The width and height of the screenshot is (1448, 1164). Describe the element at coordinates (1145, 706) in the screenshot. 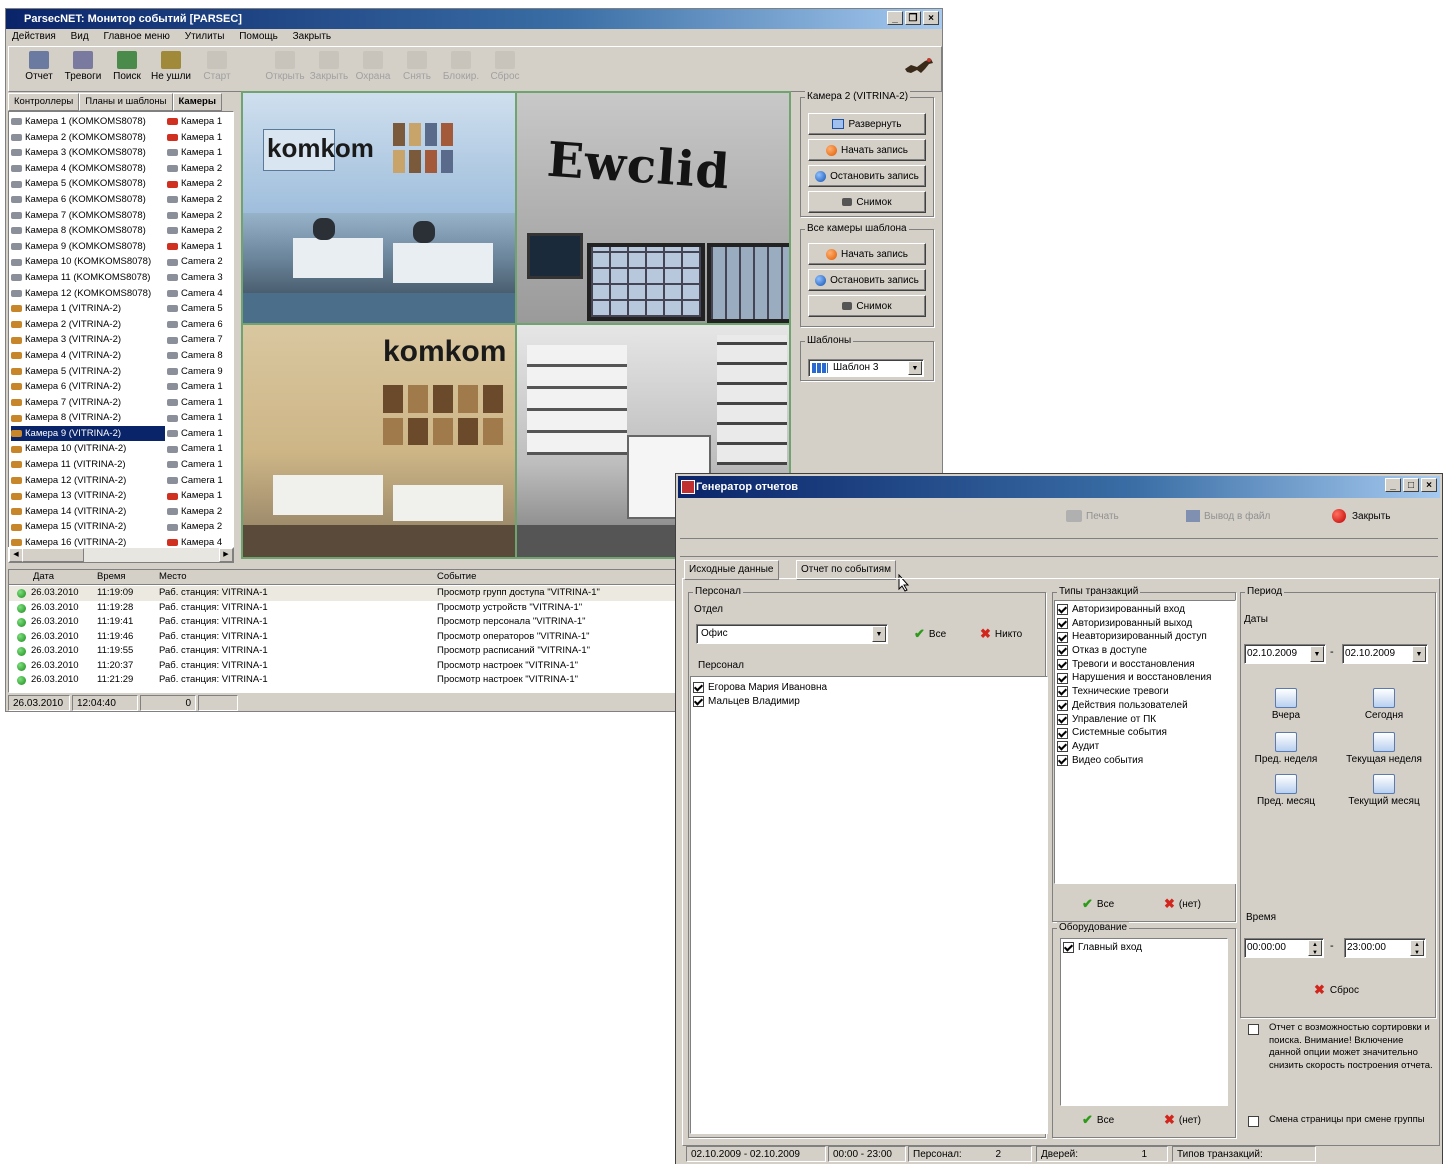

I see `transaction-type-item: Действия пользователей` at that location.